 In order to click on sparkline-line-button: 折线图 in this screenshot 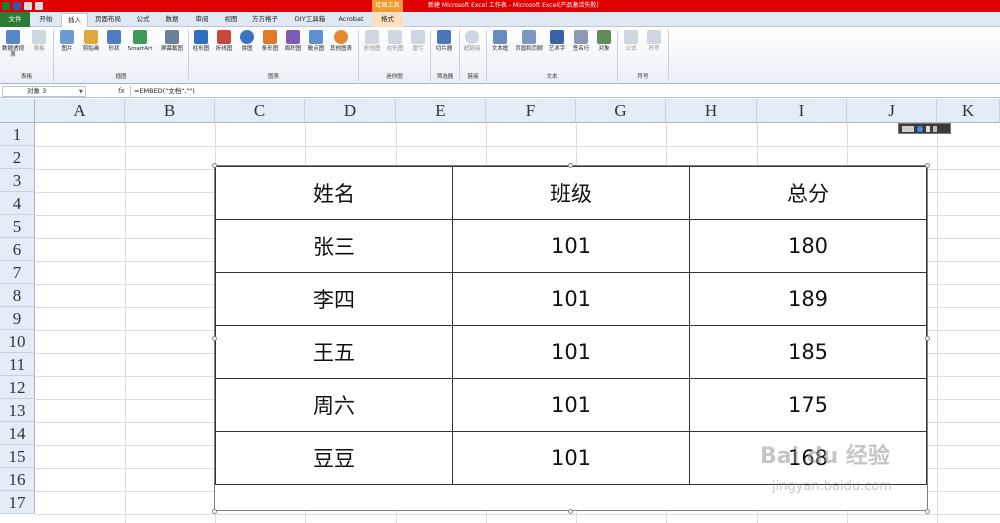, I will do `click(372, 41)`.